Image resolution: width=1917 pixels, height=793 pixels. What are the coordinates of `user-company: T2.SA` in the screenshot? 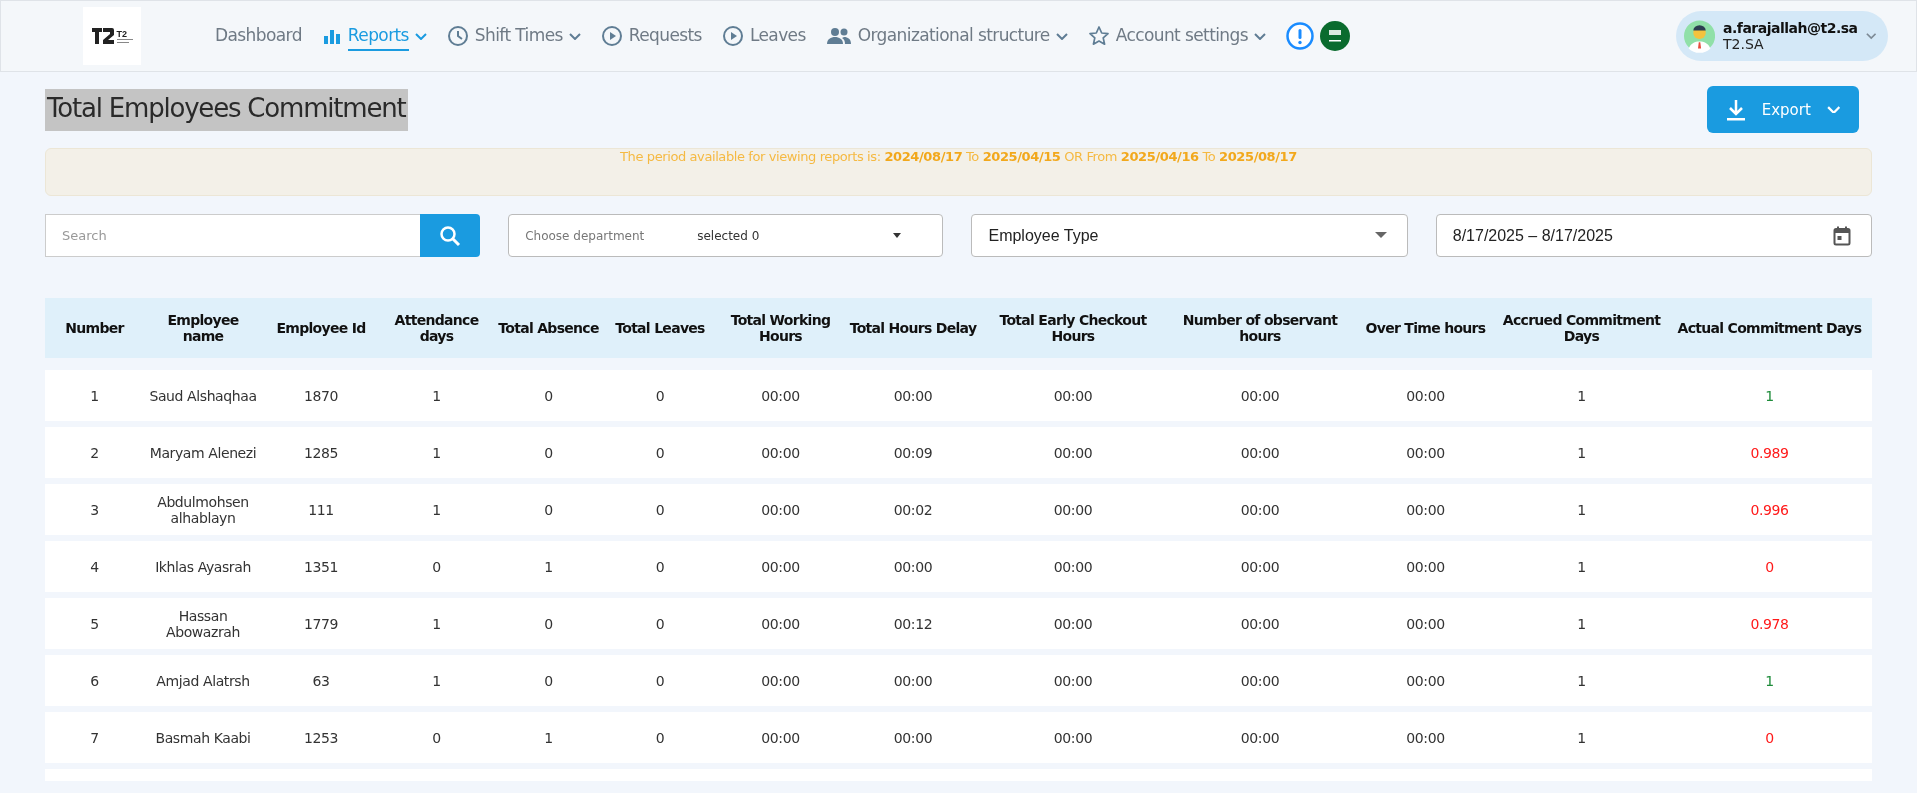 It's located at (1744, 44).